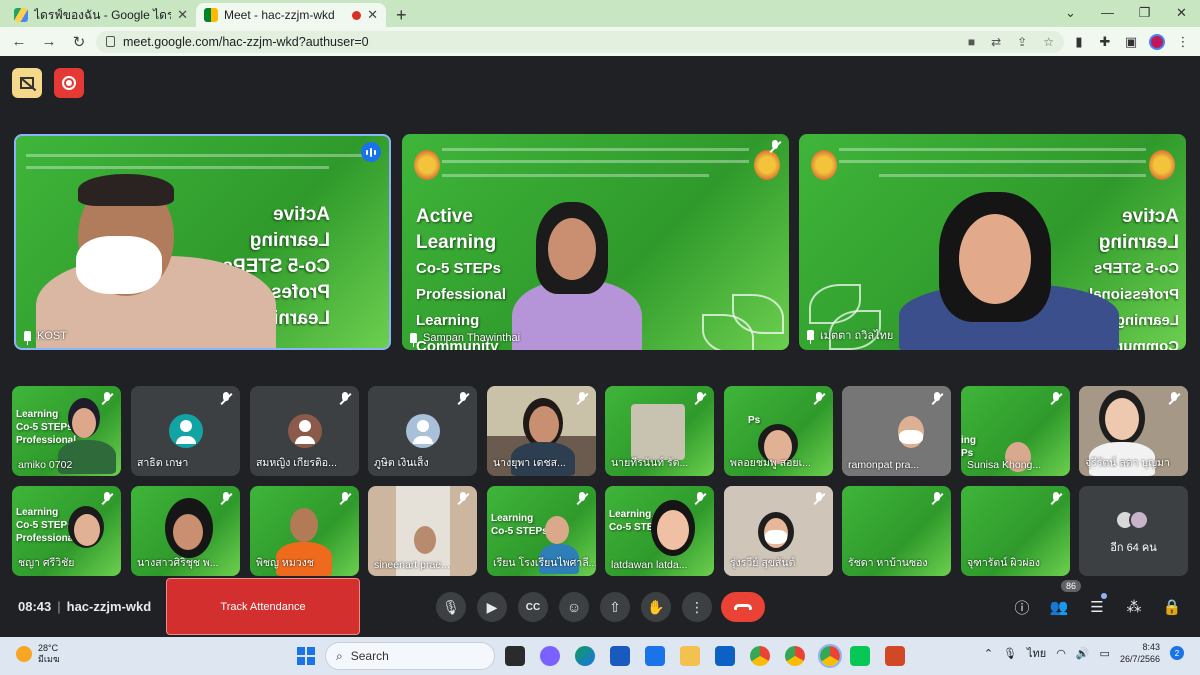  I want to click on more-icon: ⋮, so click(697, 607).